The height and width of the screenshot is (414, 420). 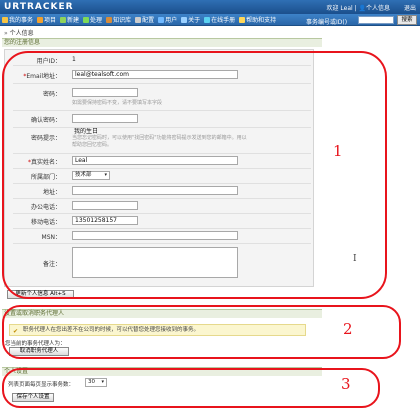 I want to click on nav-item-label: 配置, so click(x=148, y=20).